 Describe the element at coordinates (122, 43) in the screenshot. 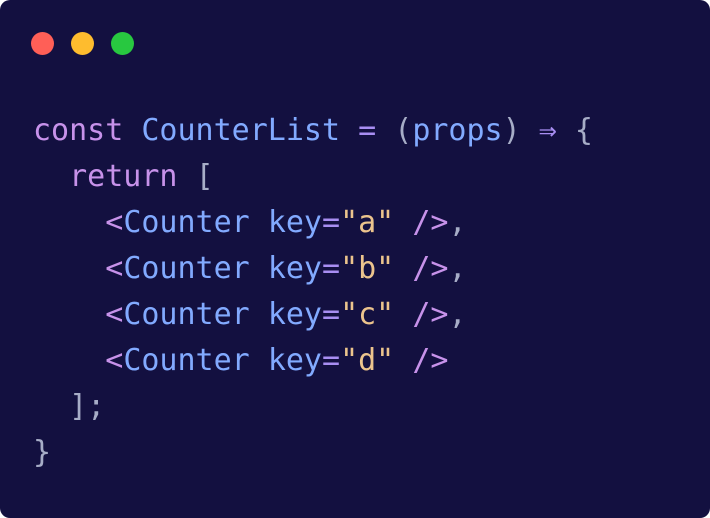

I see `zoom-window-button` at that location.